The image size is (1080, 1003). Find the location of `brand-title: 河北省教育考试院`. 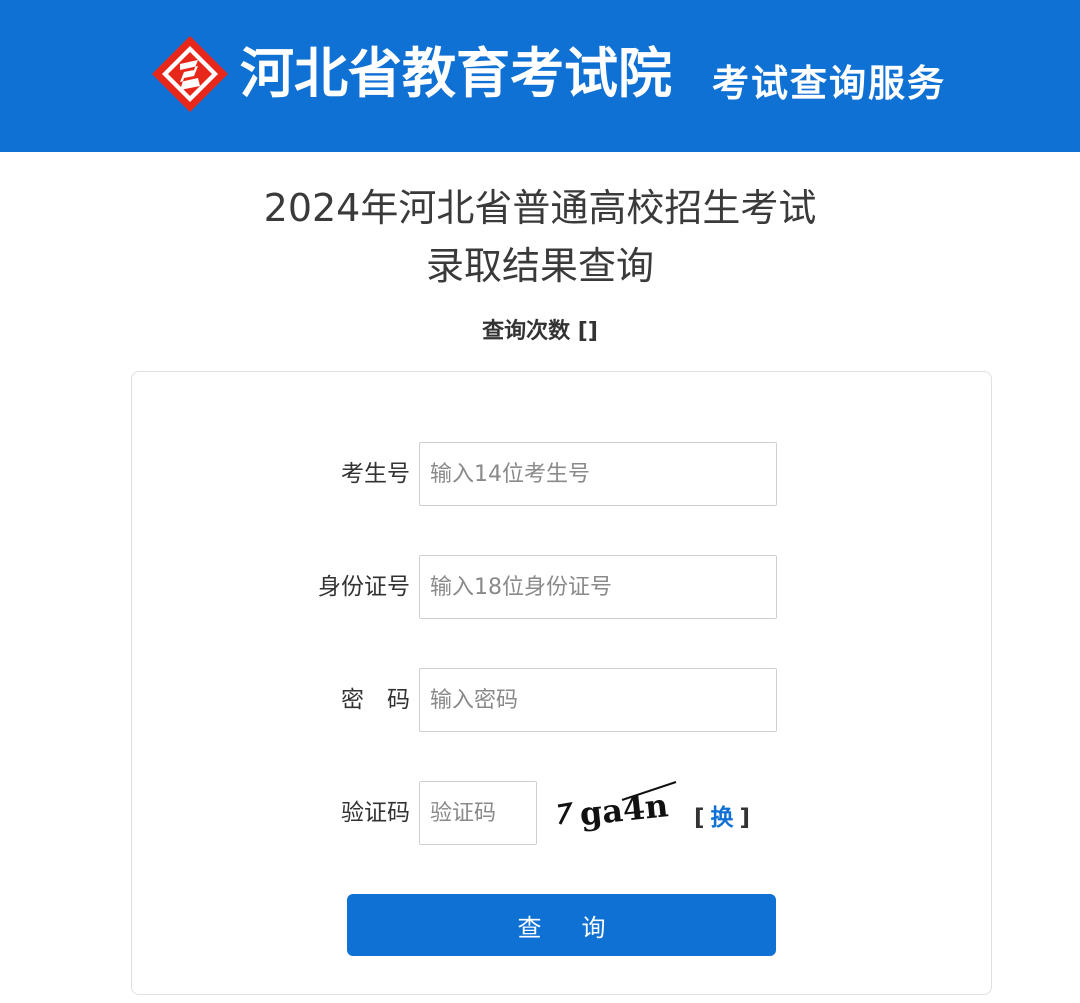

brand-title: 河北省教育考试院 is located at coordinates (456, 73).